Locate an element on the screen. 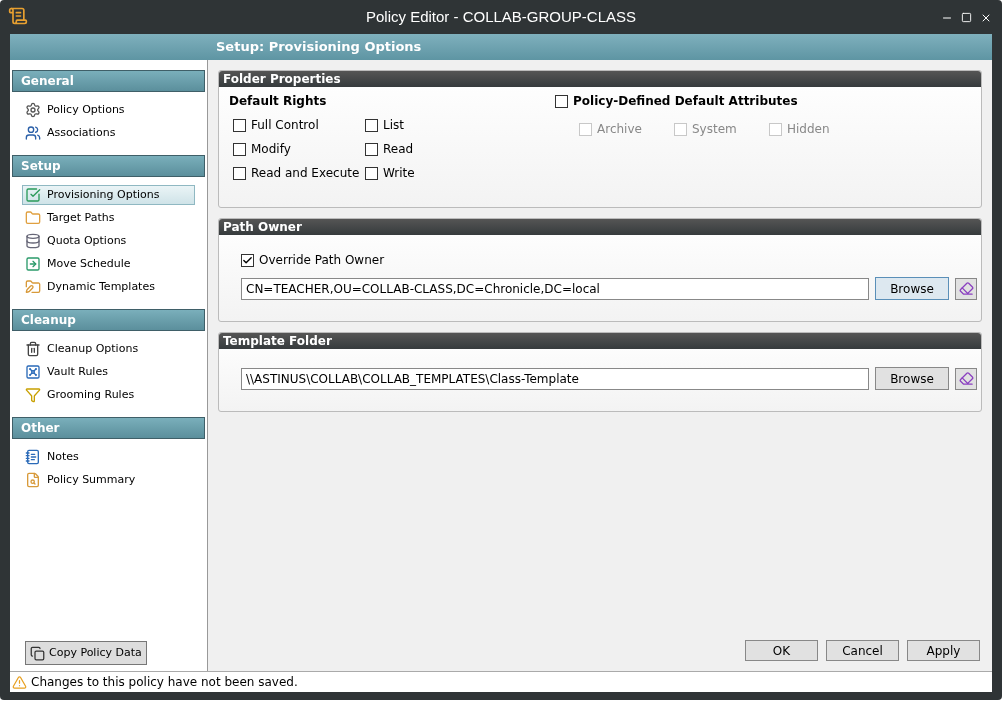 The height and width of the screenshot is (703, 1004). checkbox-label: Hidden is located at coordinates (808, 129).